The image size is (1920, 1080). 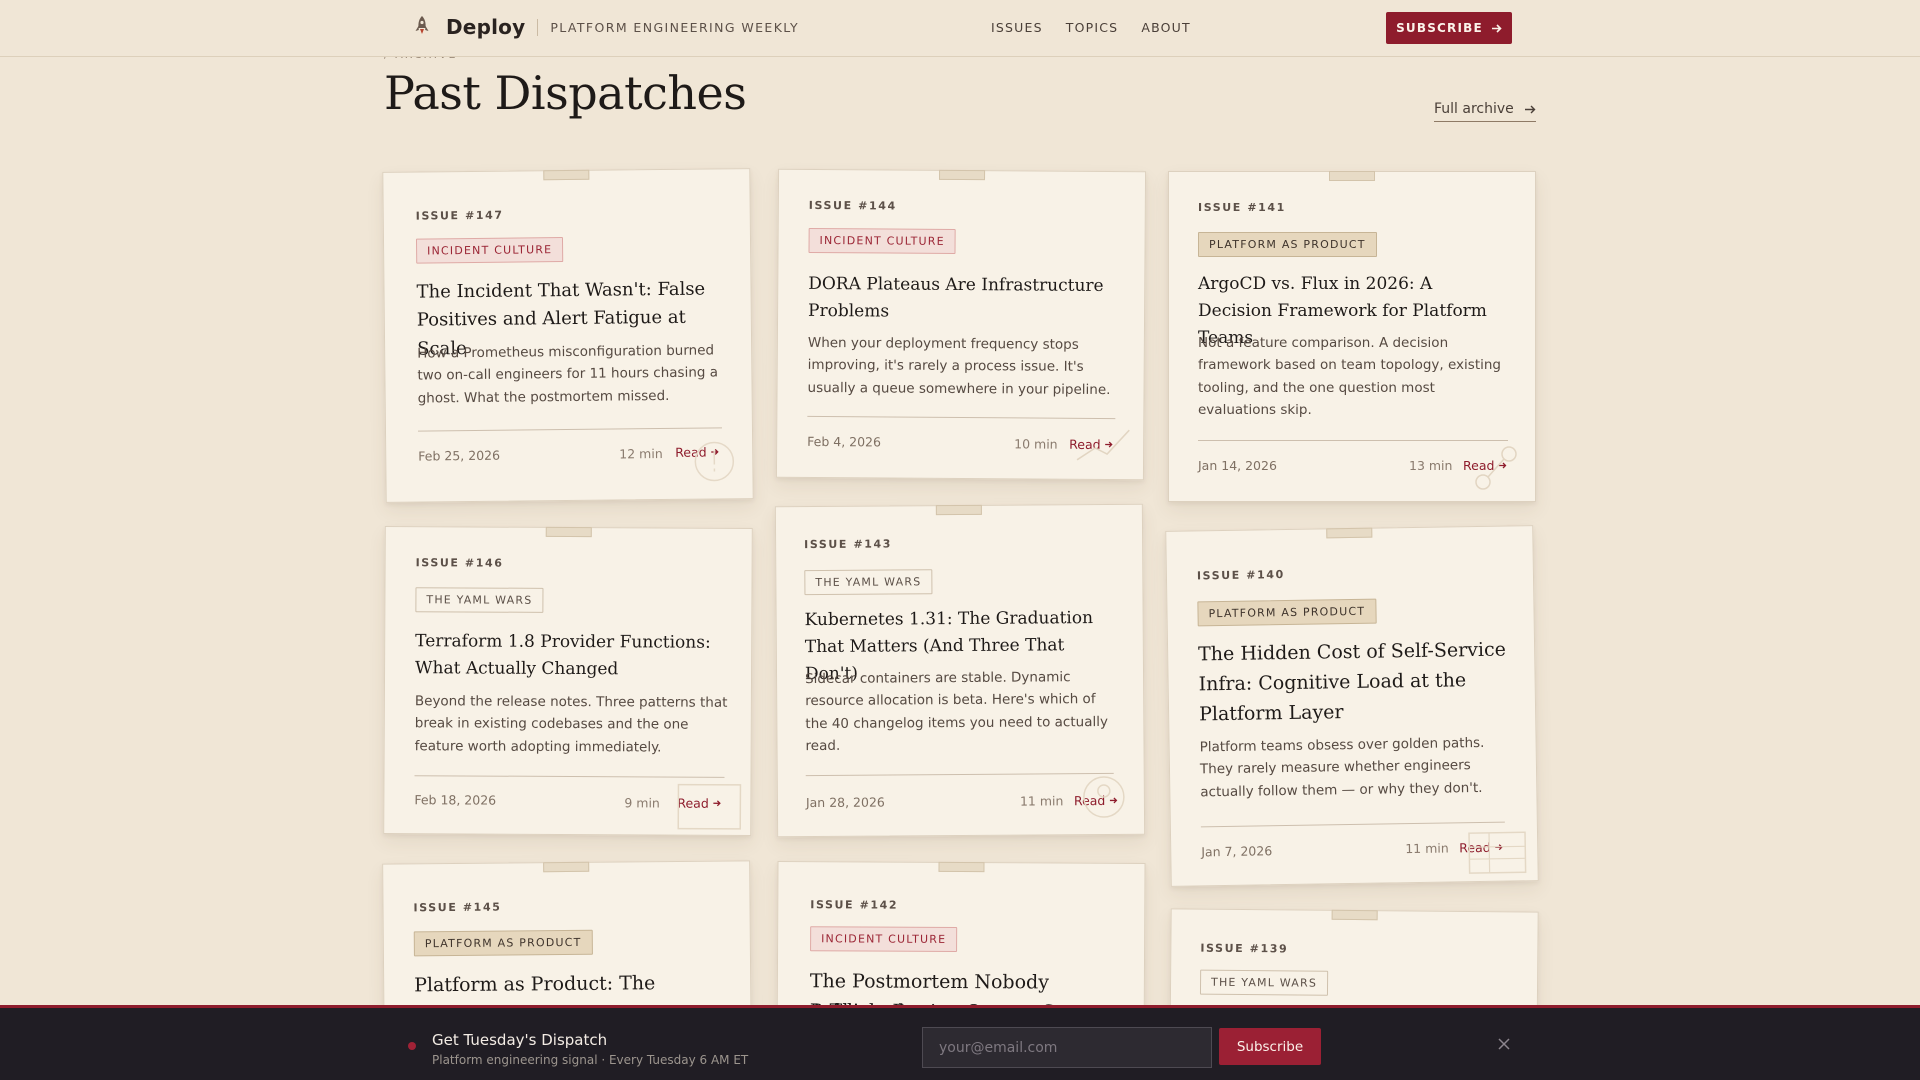 I want to click on issue-date: Jan 14, 2026, so click(x=1237, y=465).